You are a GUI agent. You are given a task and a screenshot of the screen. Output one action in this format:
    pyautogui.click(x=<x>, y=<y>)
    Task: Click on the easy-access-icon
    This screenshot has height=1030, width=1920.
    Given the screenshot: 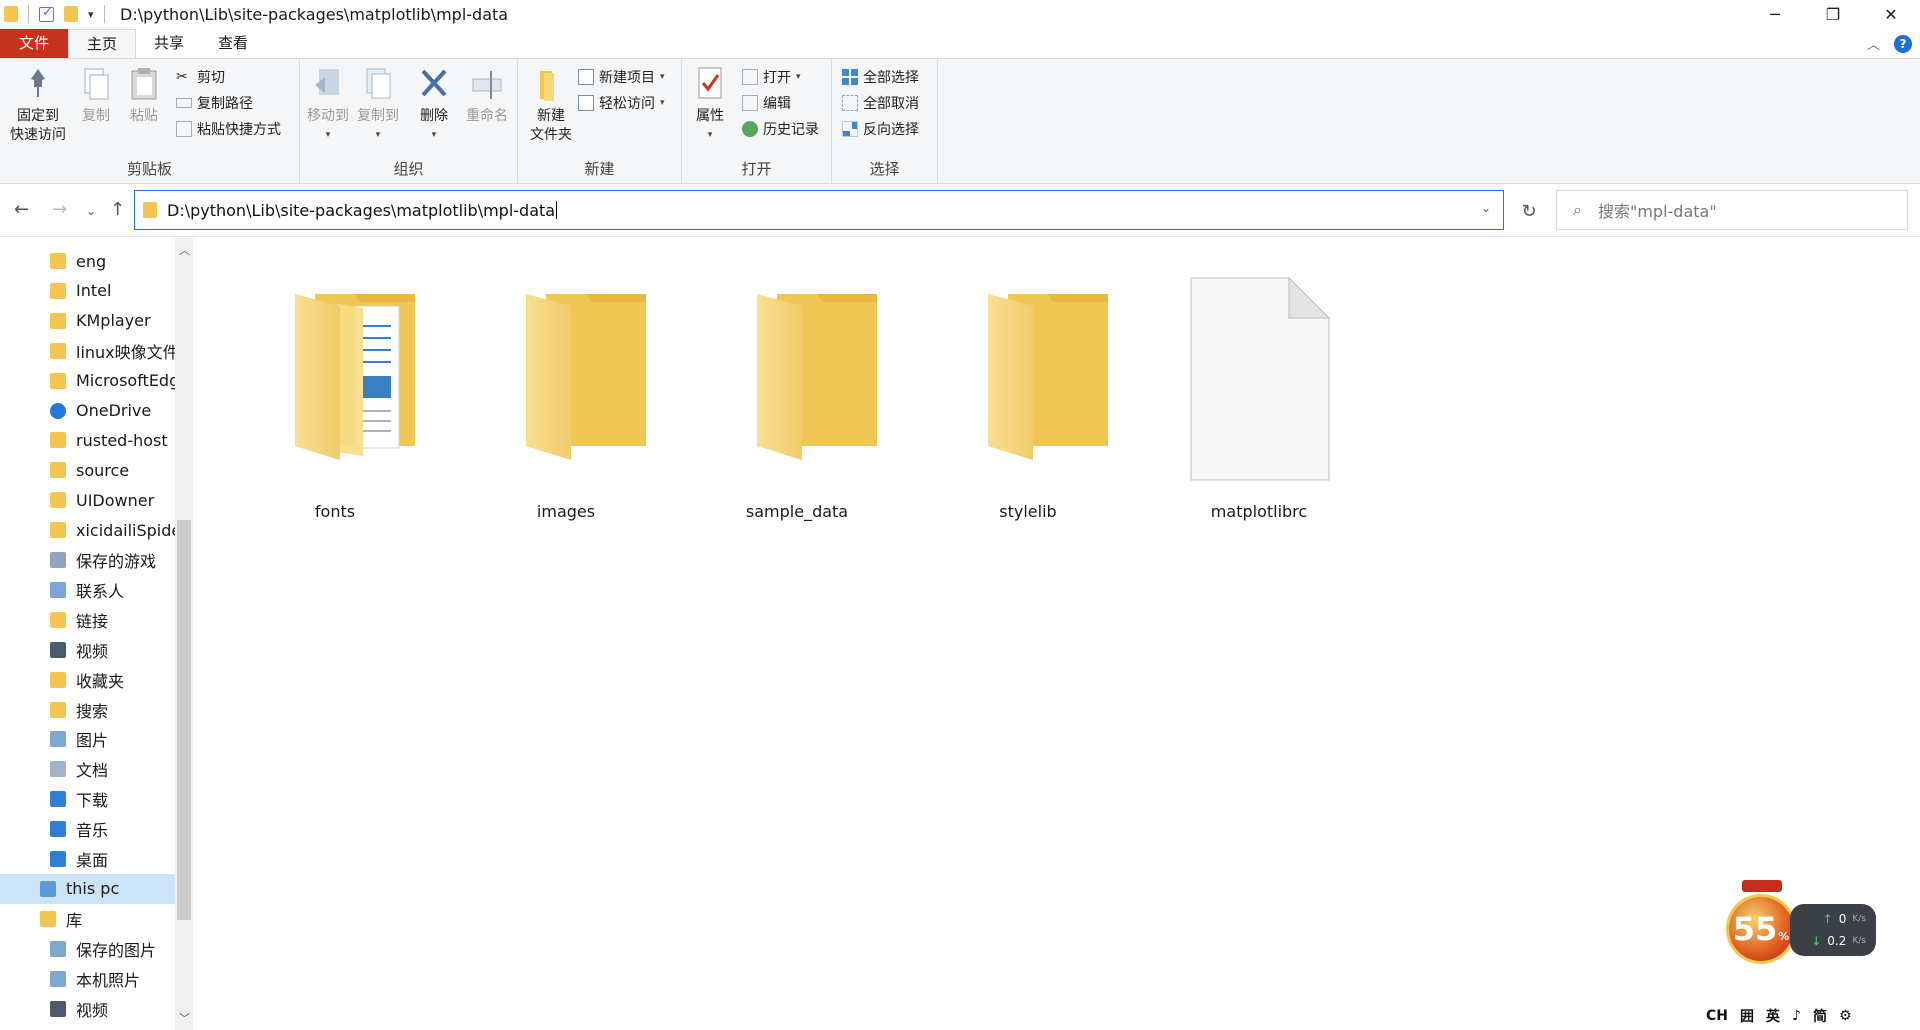 What is the action you would take?
    pyautogui.click(x=586, y=103)
    